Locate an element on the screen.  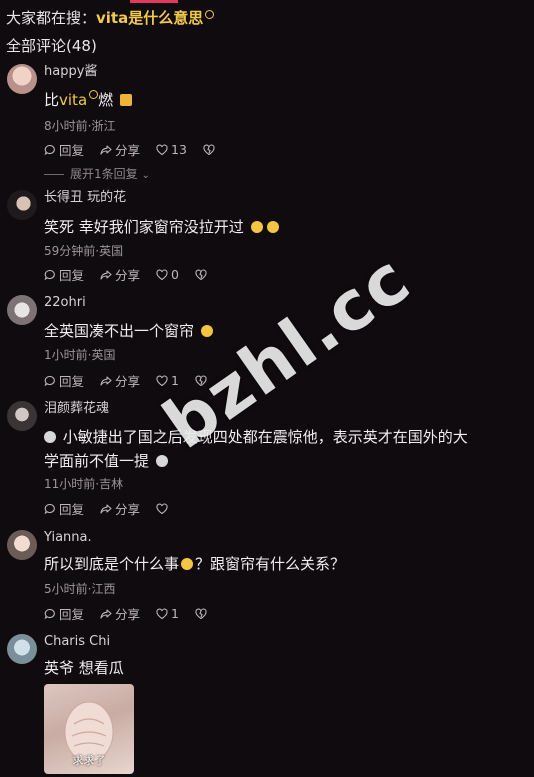
like-button: 13 is located at coordinates (171, 149).